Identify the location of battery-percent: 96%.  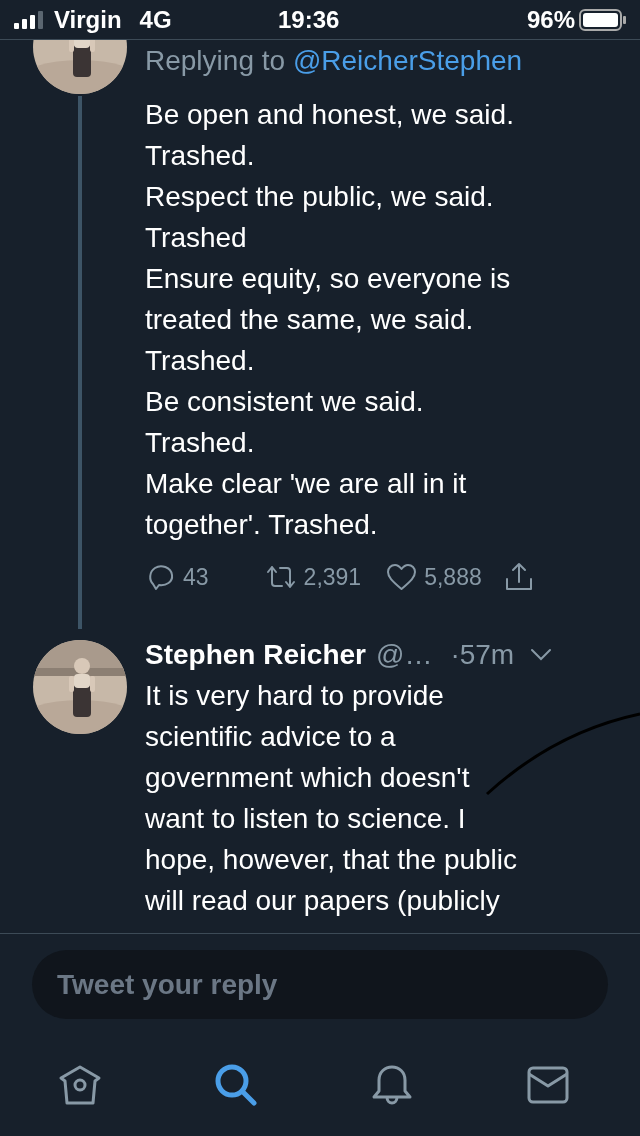
(550, 19).